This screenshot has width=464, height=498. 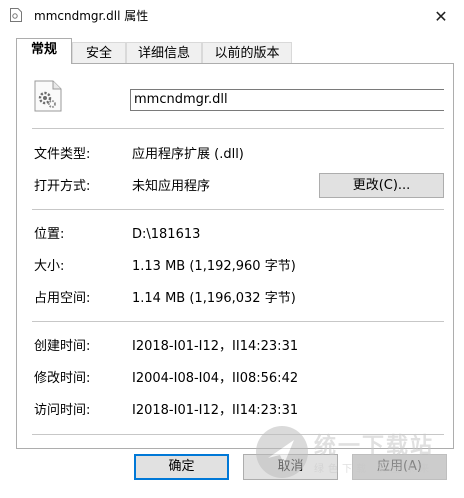 What do you see at coordinates (181, 467) in the screenshot?
I see `ok-button: 确定` at bounding box center [181, 467].